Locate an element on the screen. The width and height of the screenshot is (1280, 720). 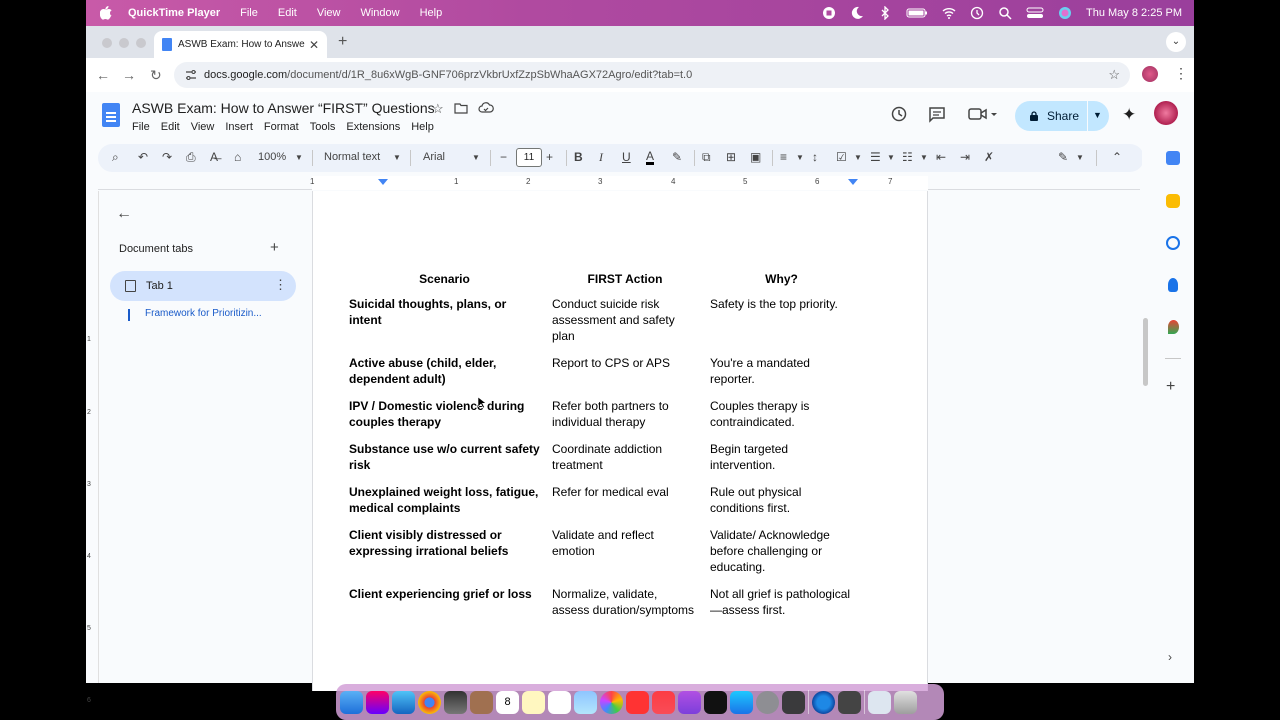
launchpad-icon is located at coordinates (377, 702).